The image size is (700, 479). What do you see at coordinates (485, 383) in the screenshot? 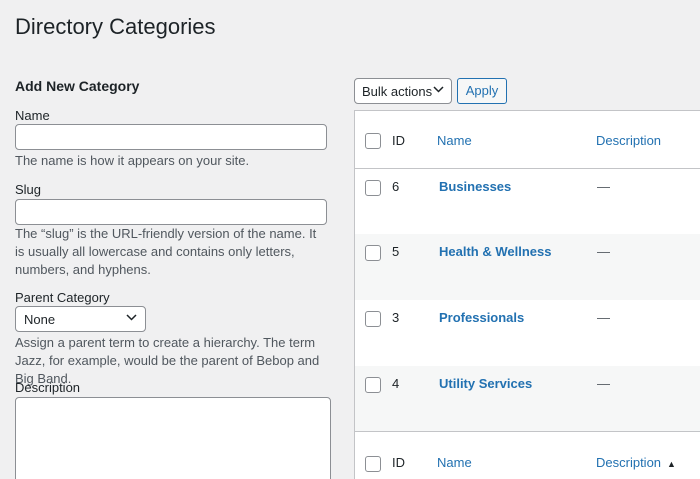
I see `row-name-link: Utility Services` at bounding box center [485, 383].